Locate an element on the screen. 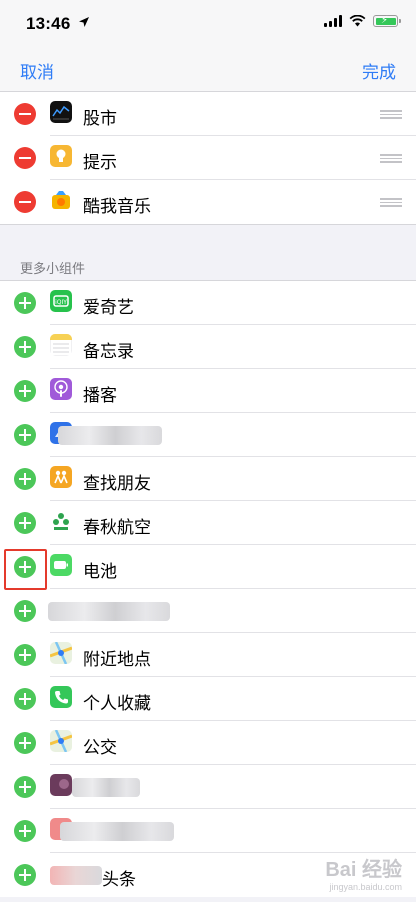 The height and width of the screenshot is (902, 416). status-time: 13:46 is located at coordinates (48, 23).